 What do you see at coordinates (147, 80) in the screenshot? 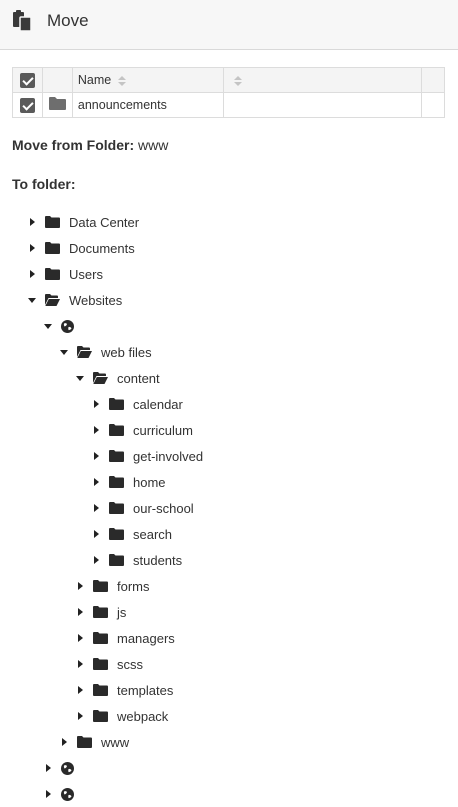
I see `name-column-header: Name` at bounding box center [147, 80].